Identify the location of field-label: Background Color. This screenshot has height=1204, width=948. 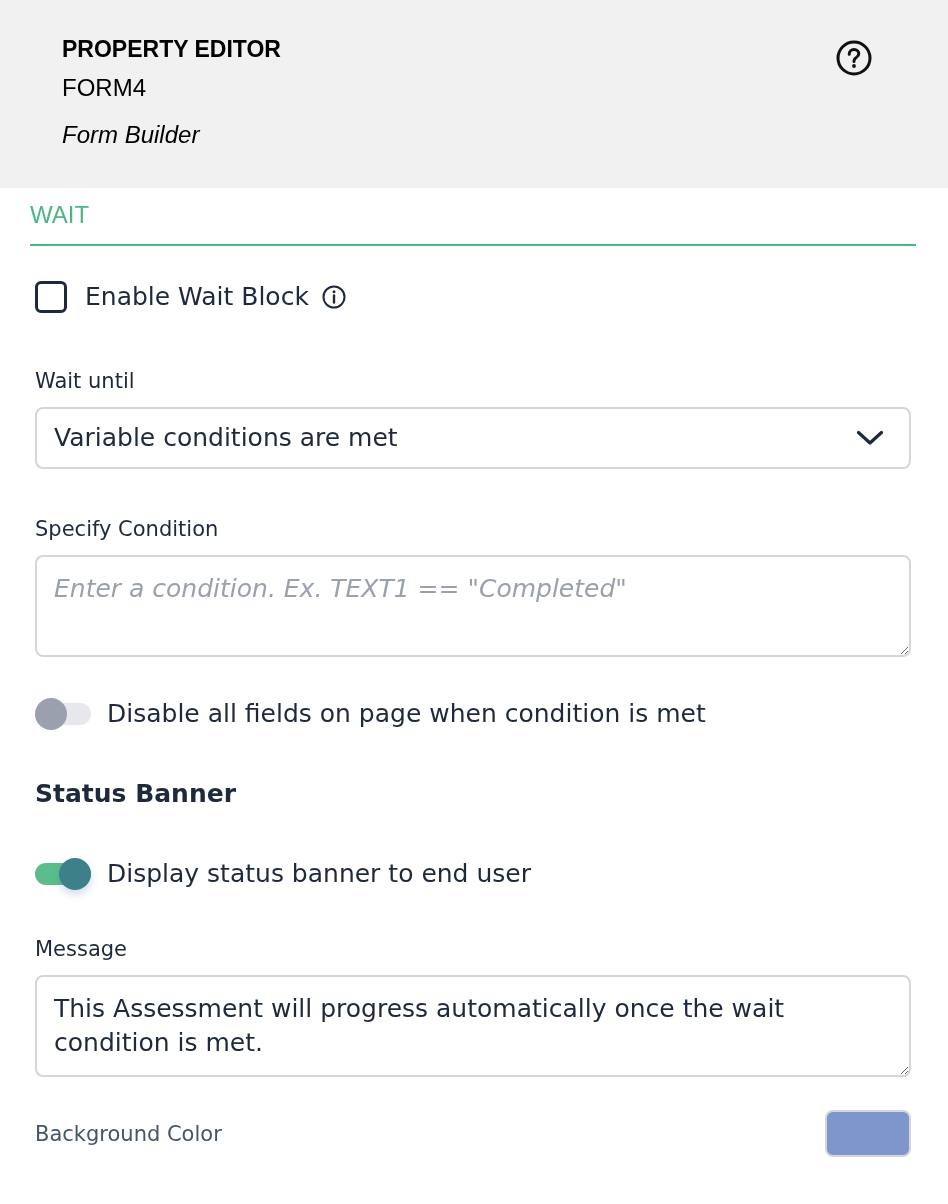
(128, 1133).